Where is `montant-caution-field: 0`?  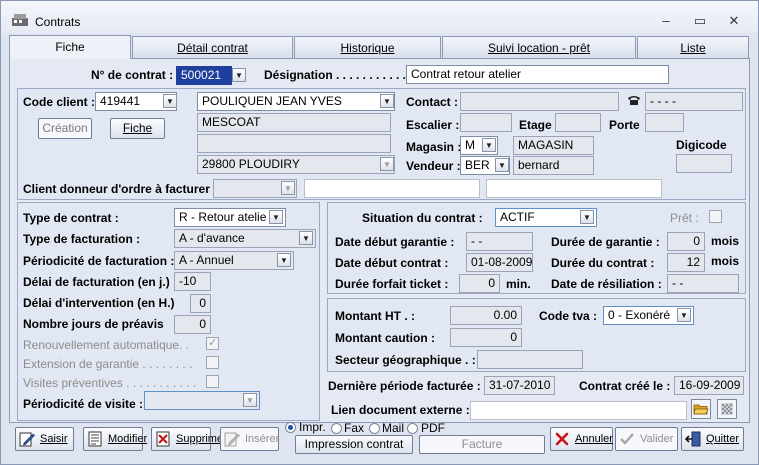 montant-caution-field: 0 is located at coordinates (486, 337).